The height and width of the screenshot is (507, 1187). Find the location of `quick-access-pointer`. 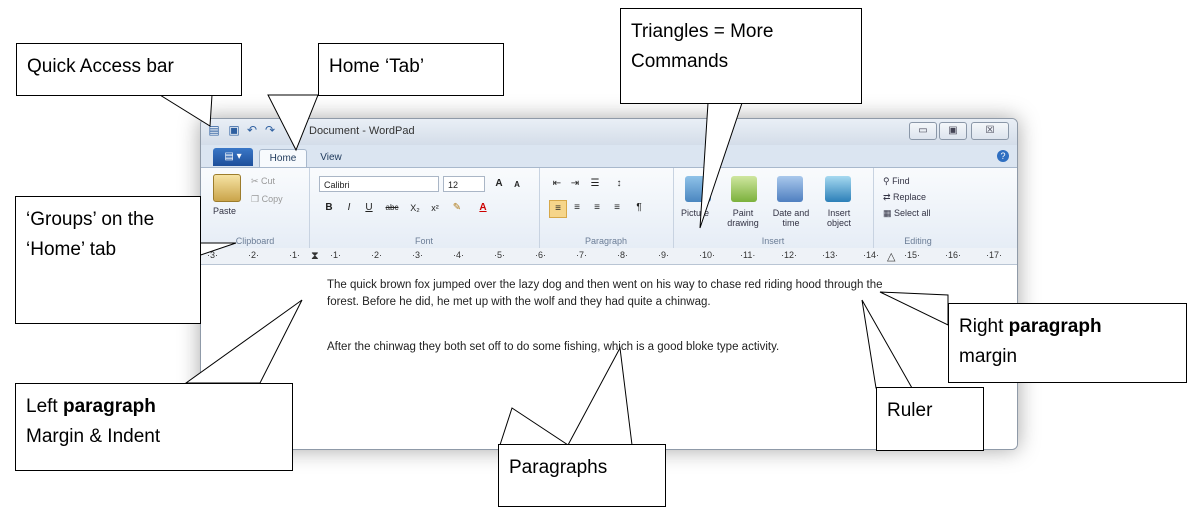

quick-access-pointer is located at coordinates (185, 110).